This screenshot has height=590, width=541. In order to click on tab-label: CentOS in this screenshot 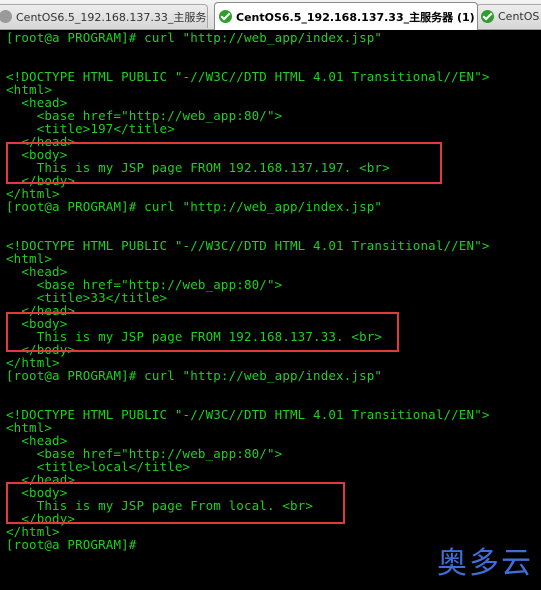, I will do `click(519, 16)`.